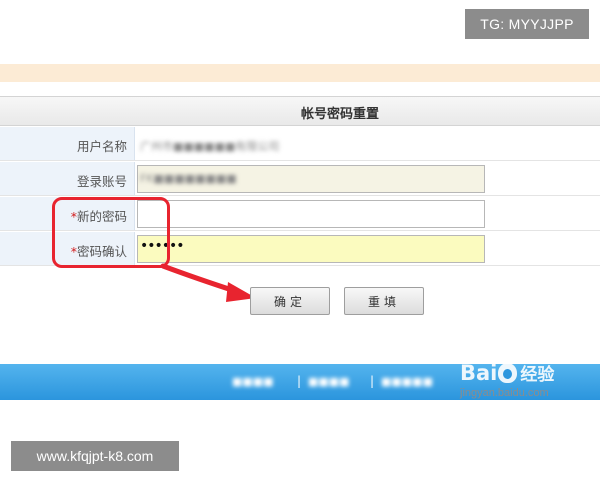 The image size is (600, 480). I want to click on baidu-jingyan-logo: Bai 经验, so click(507, 373).